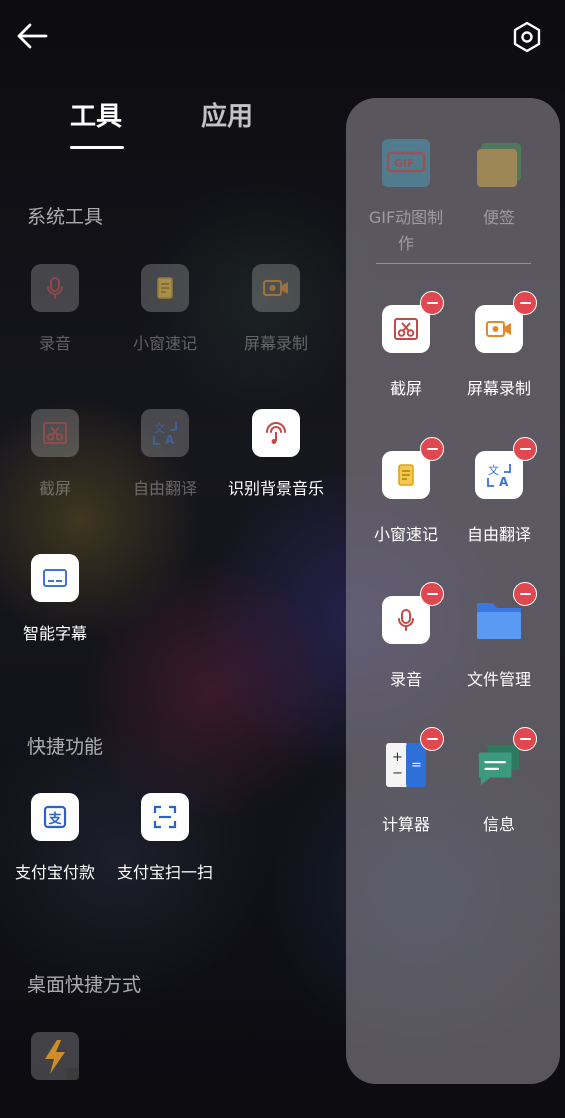  I want to click on panel-label: 屏幕录制, so click(498, 388).